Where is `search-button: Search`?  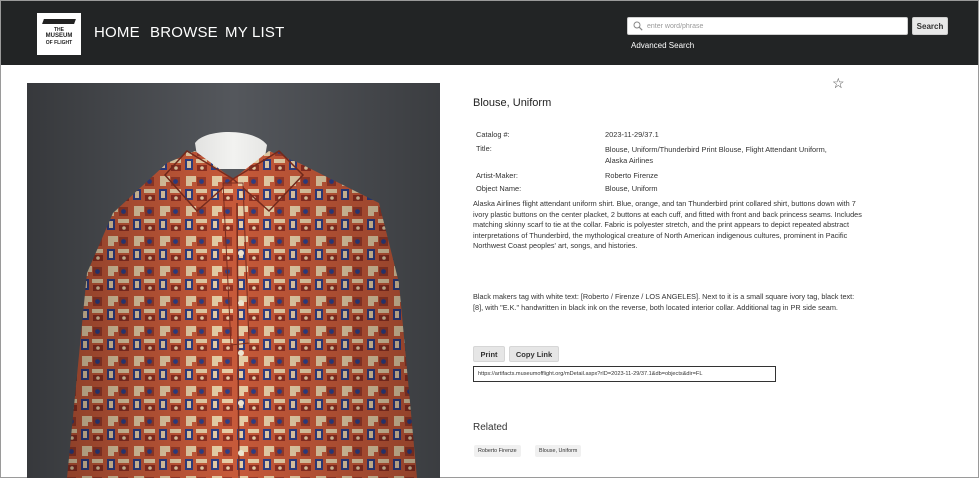 search-button: Search is located at coordinates (930, 26).